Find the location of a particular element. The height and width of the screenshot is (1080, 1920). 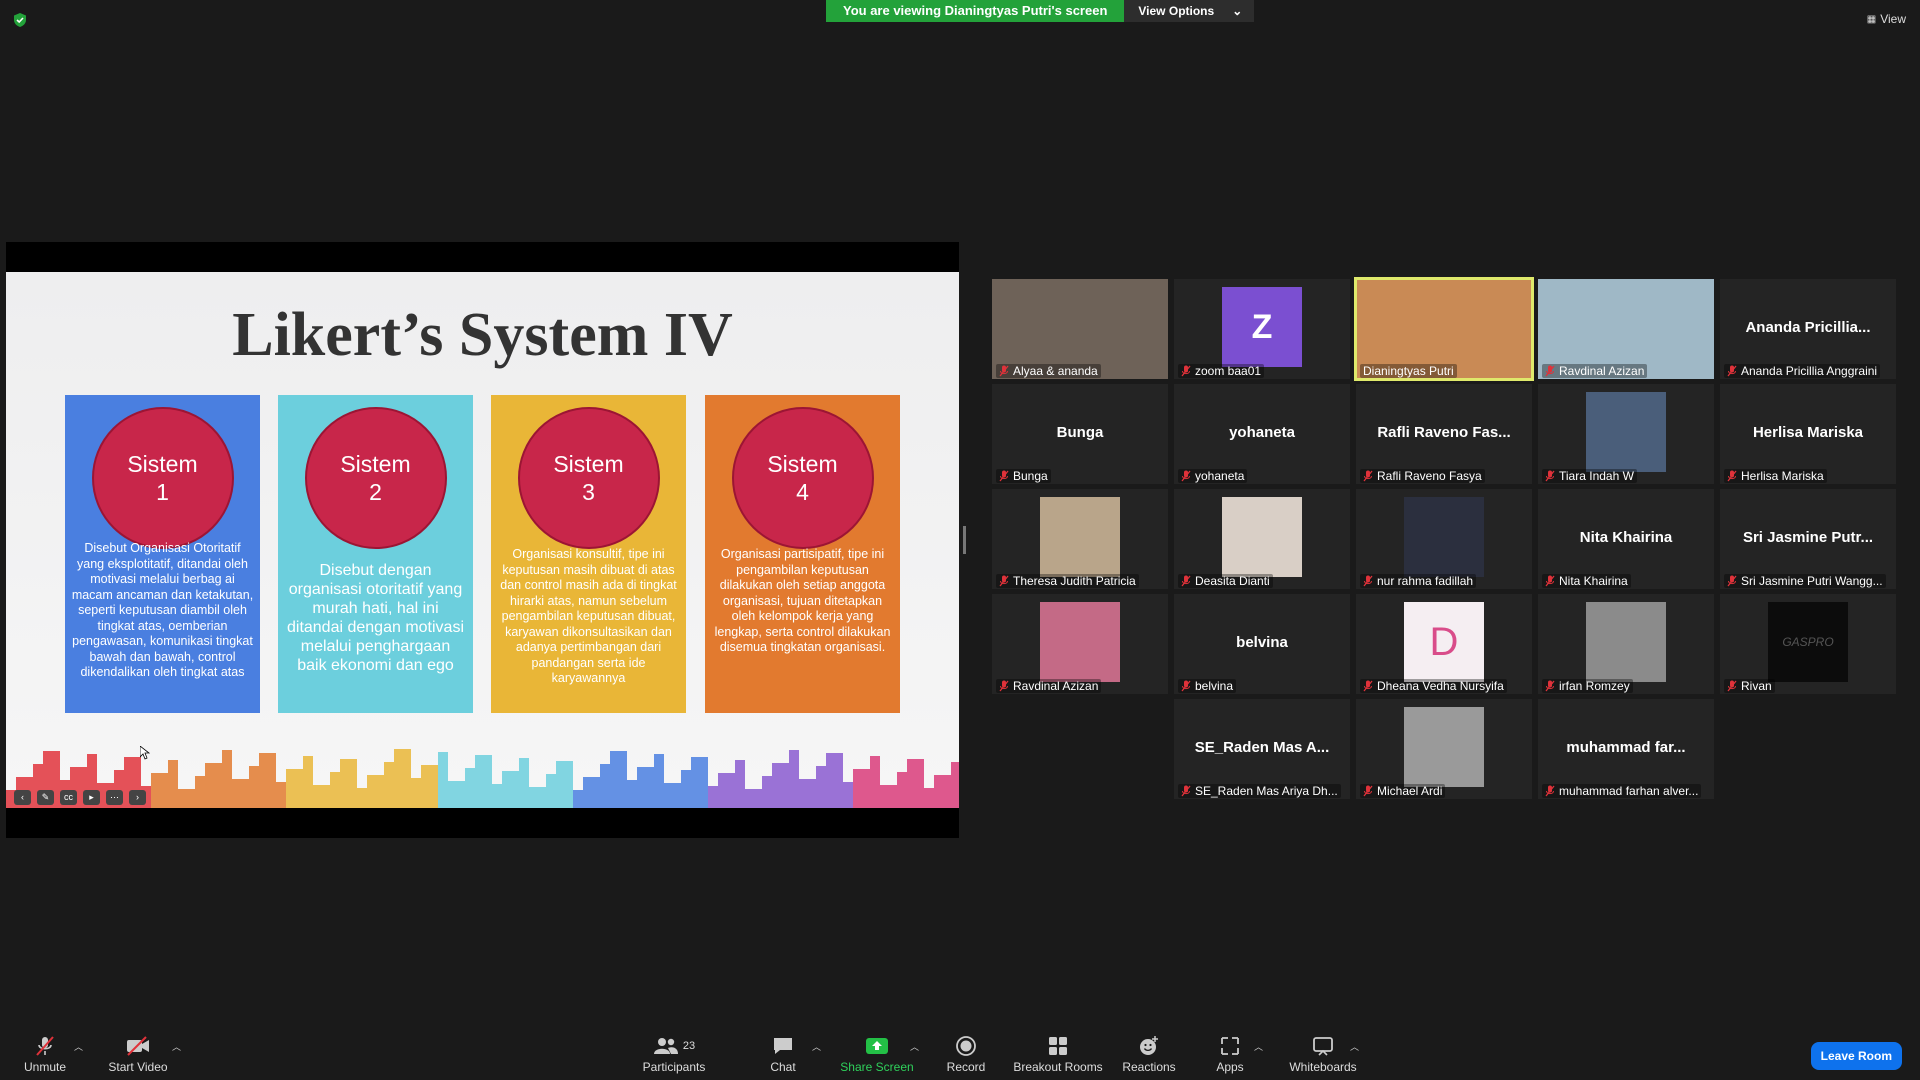

reactions-smiley-icon is located at coordinates (1149, 1045).